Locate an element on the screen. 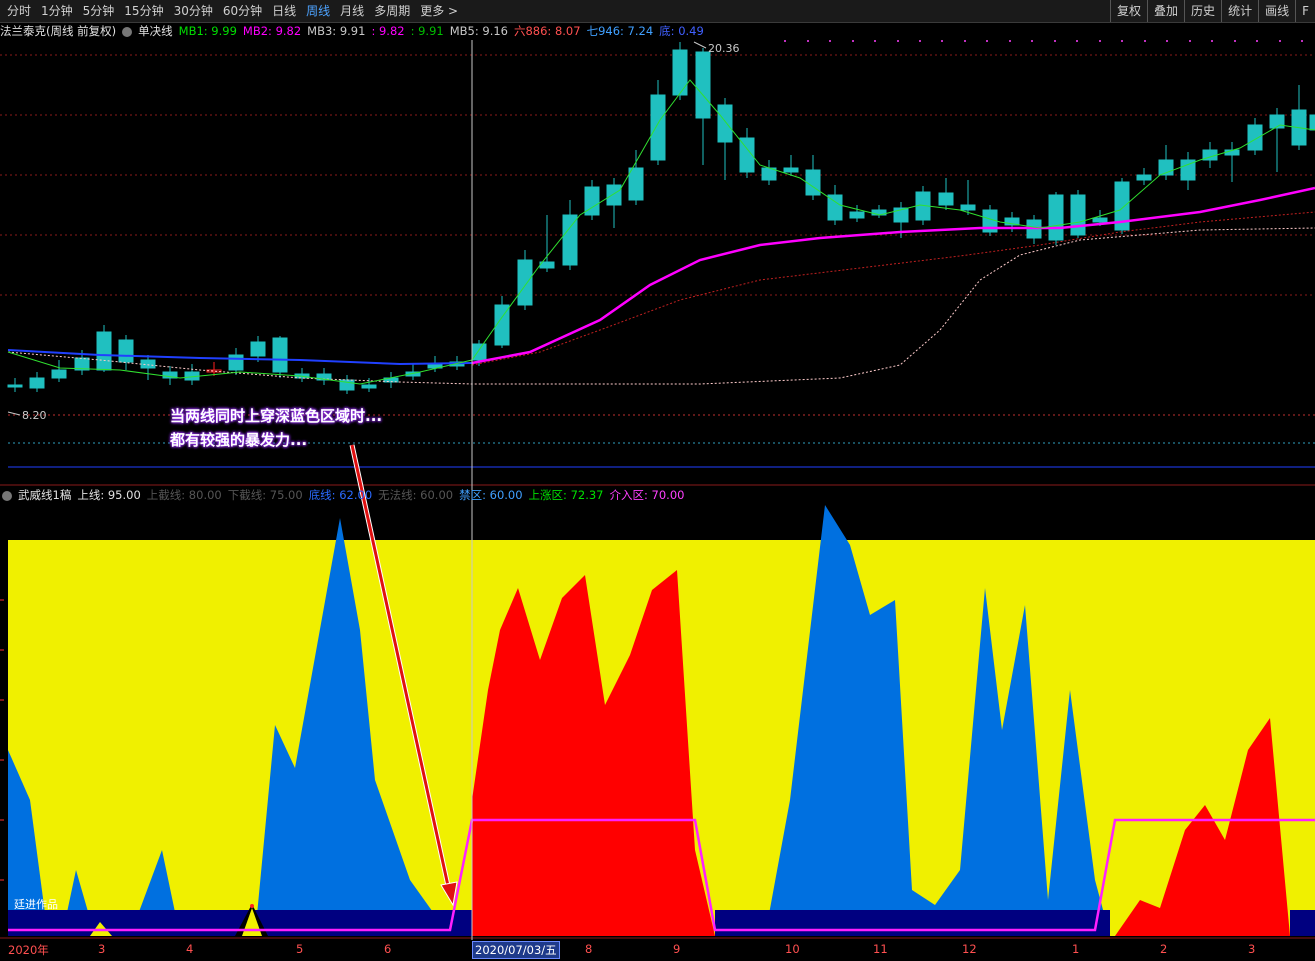 The image size is (1315, 961). date-tick-7: 10 is located at coordinates (792, 949).